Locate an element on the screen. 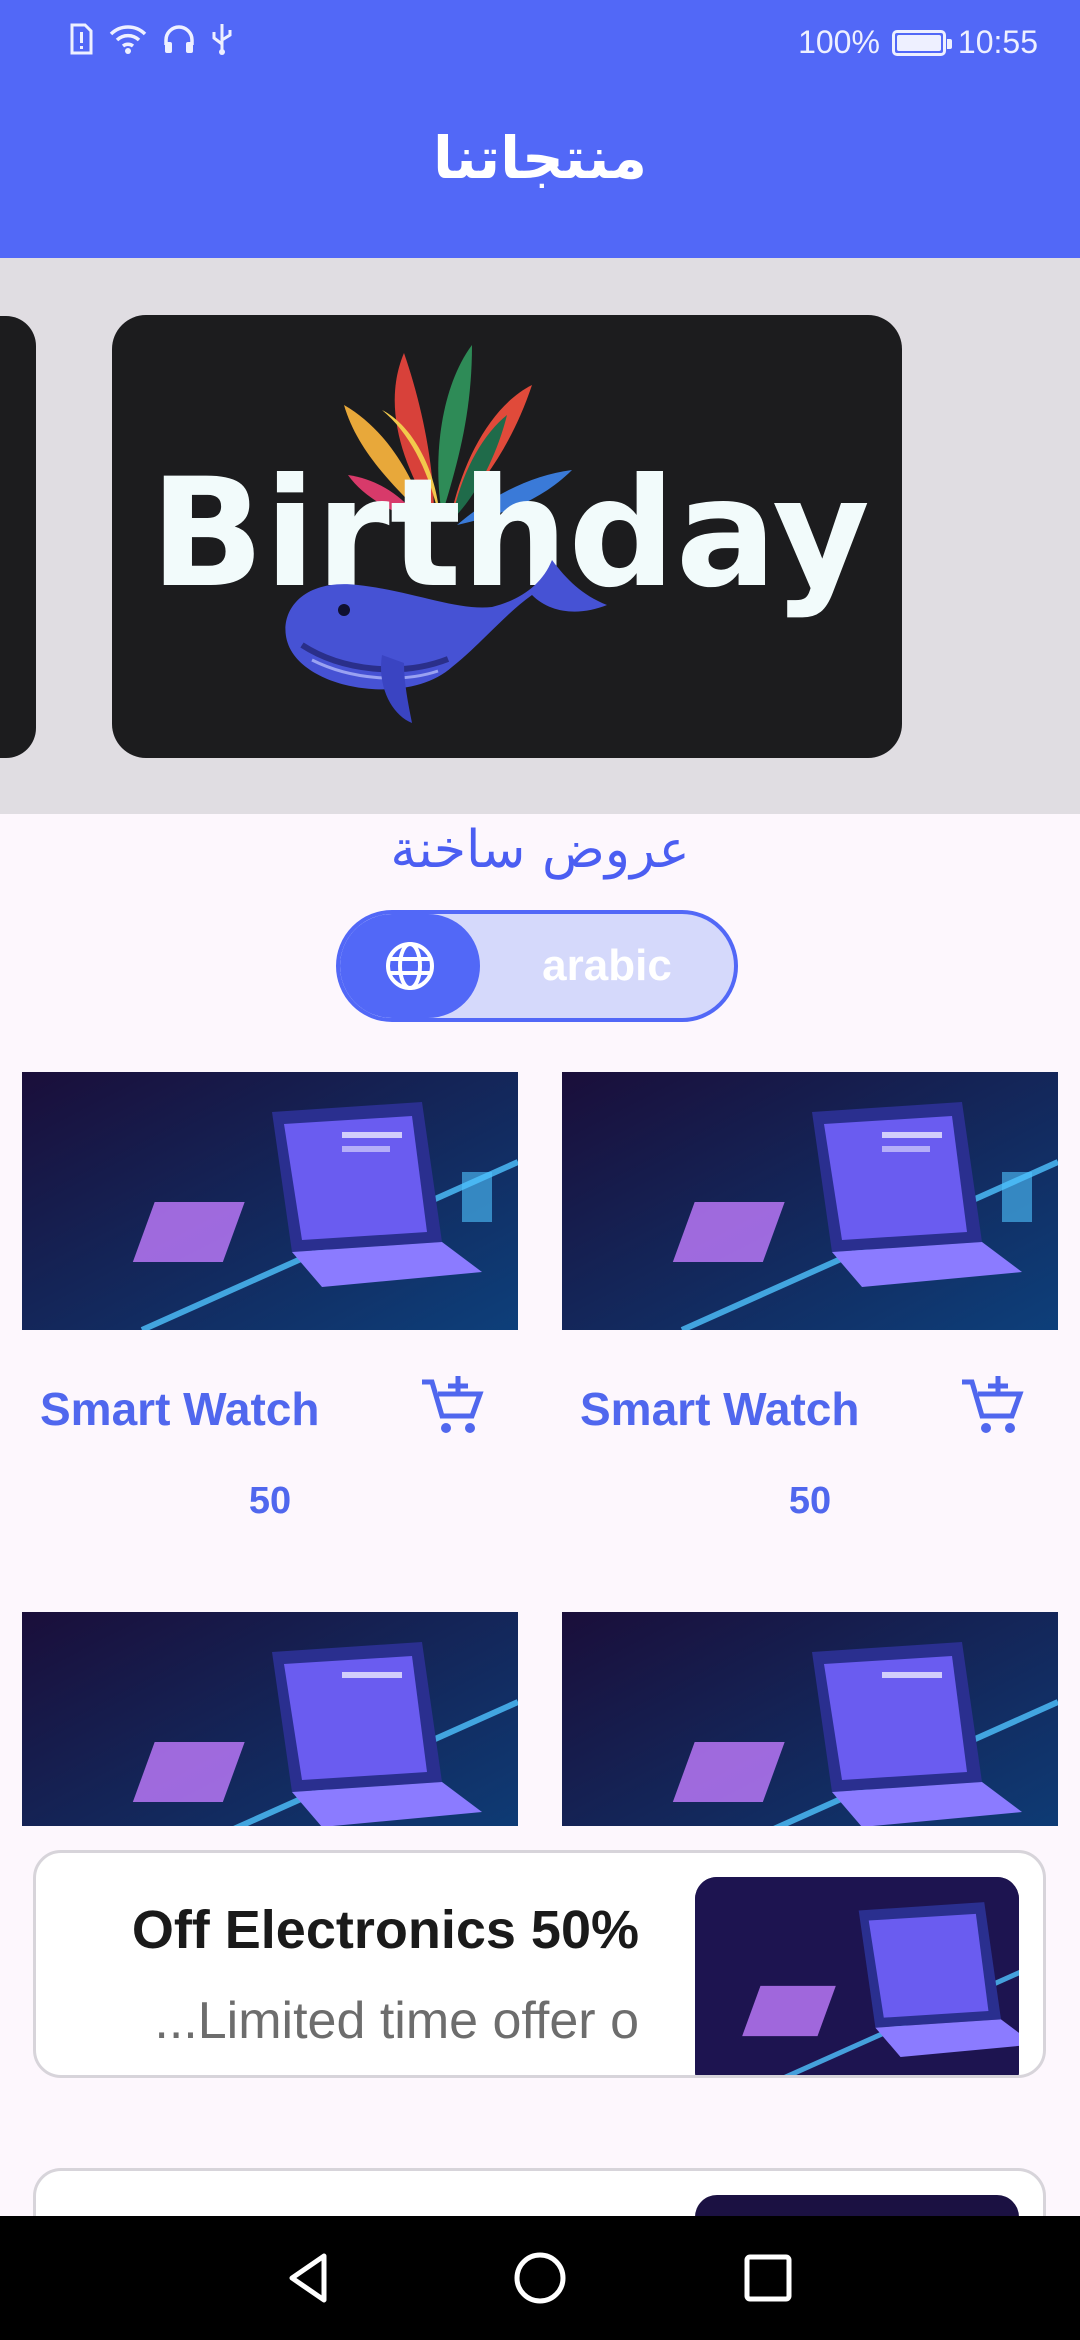 The height and width of the screenshot is (2340, 1080). banner-birthday: Birthday is located at coordinates (507, 536).